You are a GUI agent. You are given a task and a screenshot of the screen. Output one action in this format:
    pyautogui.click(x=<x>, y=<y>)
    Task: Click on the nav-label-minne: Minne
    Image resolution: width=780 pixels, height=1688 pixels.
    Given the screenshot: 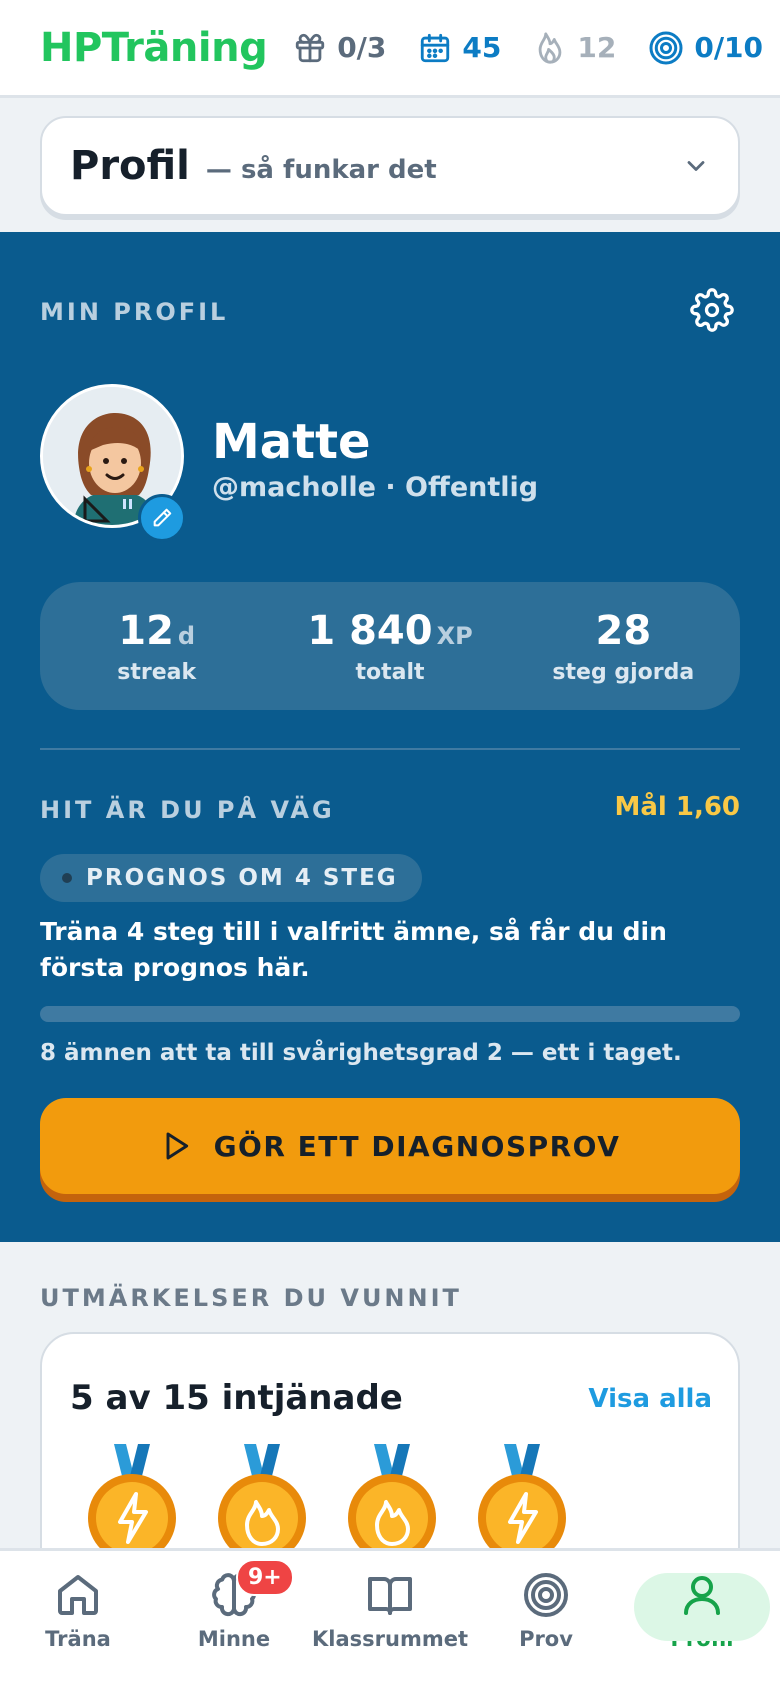 What is the action you would take?
    pyautogui.click(x=234, y=1639)
    